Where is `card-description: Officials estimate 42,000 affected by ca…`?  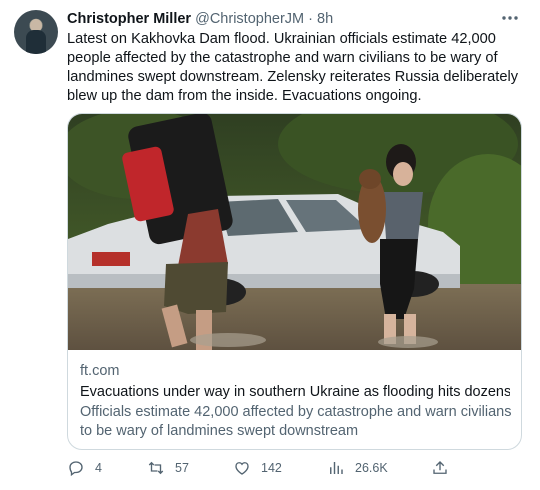 card-description: Officials estimate 42,000 affected by ca… is located at coordinates (296, 421).